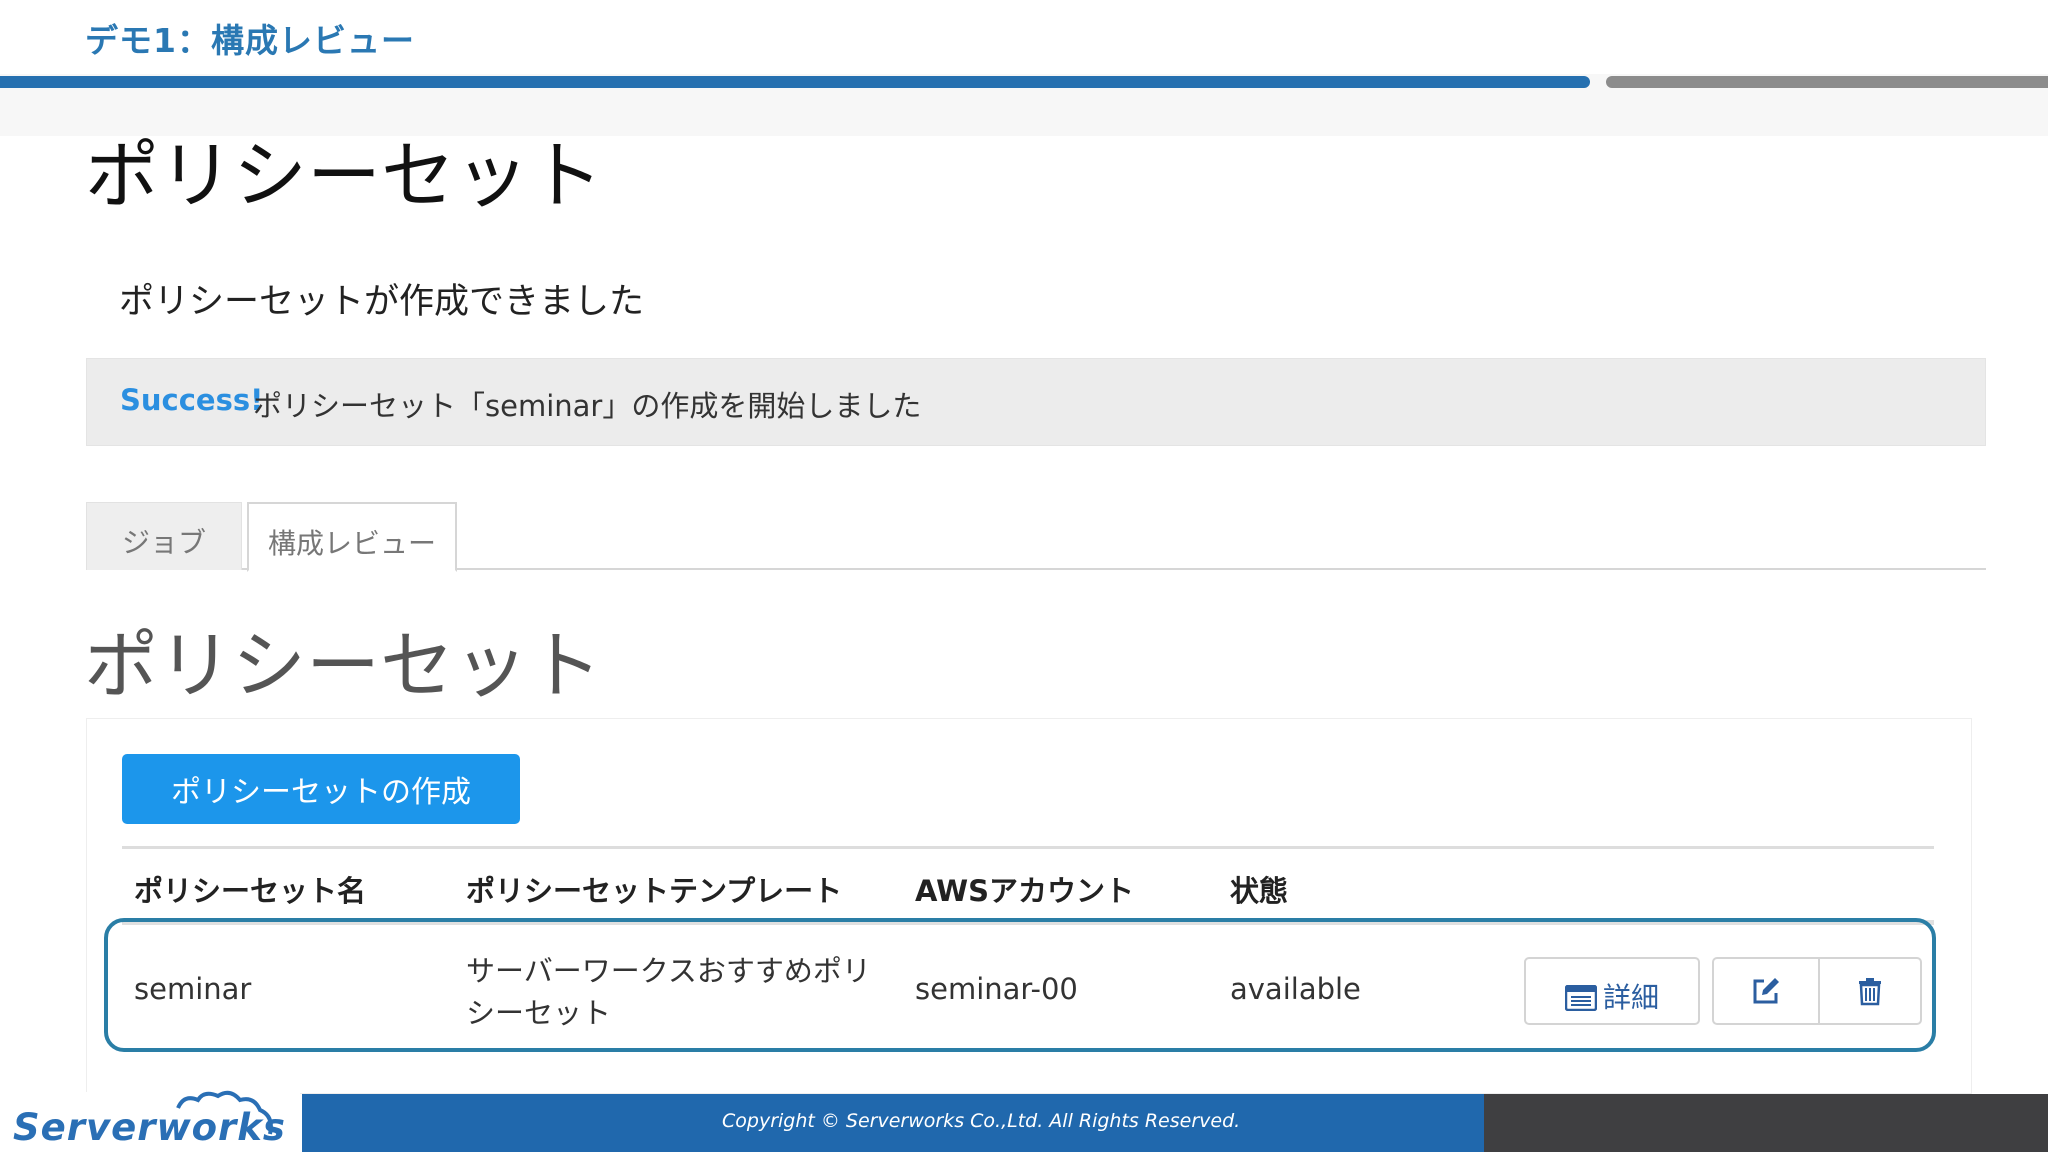 This screenshot has width=2048, height=1152. What do you see at coordinates (1259, 891) in the screenshot?
I see `column-header-status: 状態` at bounding box center [1259, 891].